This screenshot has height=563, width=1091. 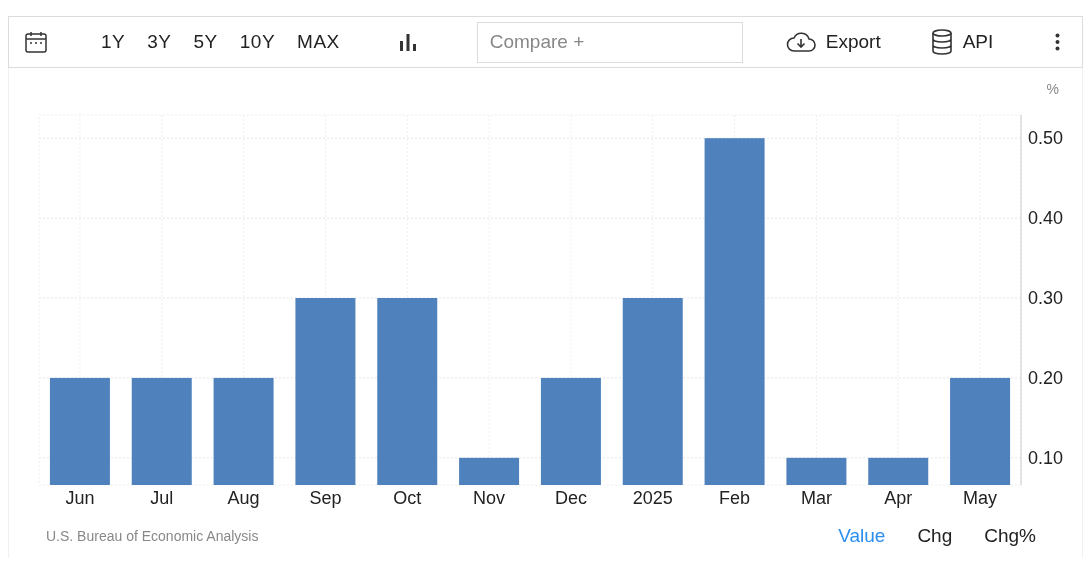 What do you see at coordinates (1046, 457) in the screenshot?
I see `y-tick-label: 0.10` at bounding box center [1046, 457].